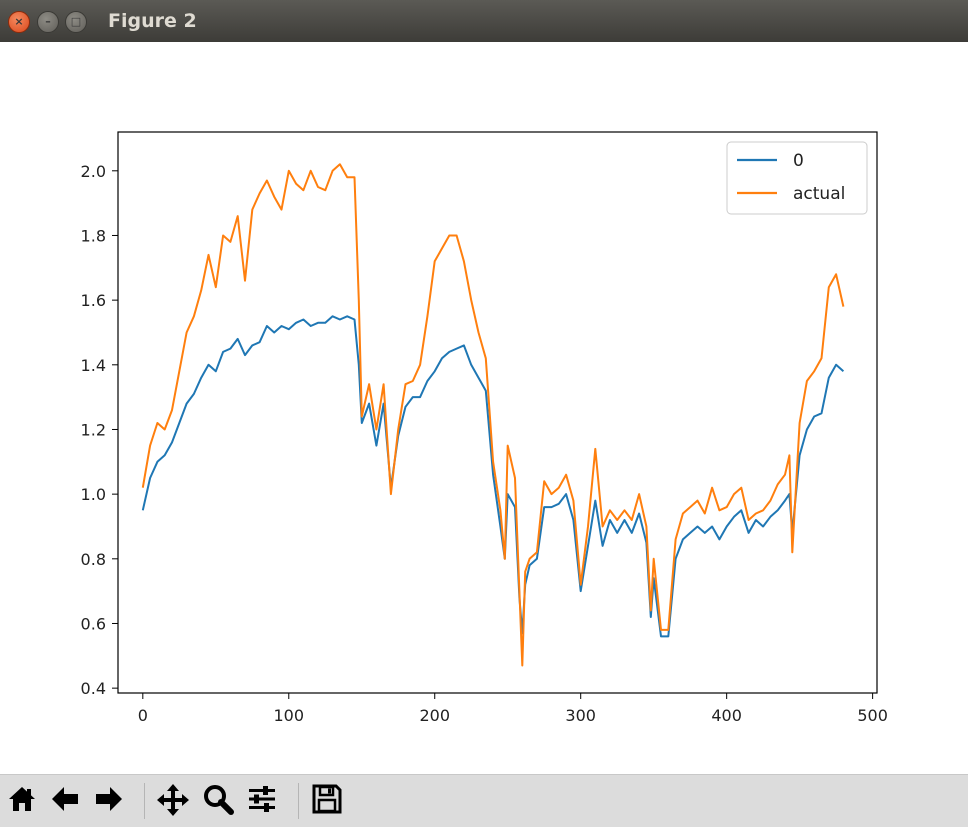  I want to click on y-tick-label: 1.6, so click(93, 300).